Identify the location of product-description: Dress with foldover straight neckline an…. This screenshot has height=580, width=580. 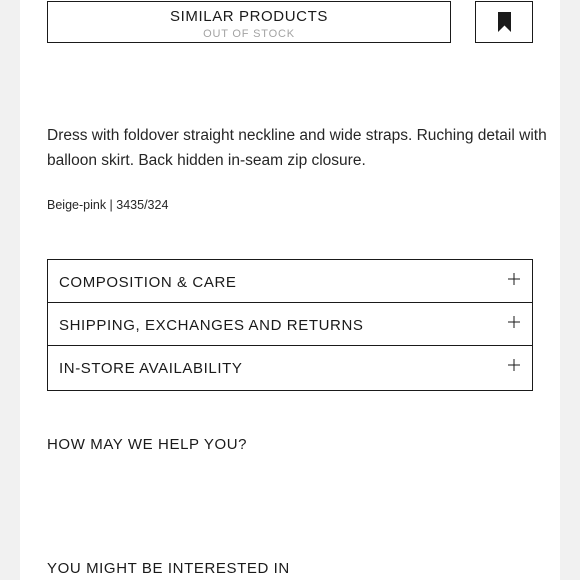
(297, 148).